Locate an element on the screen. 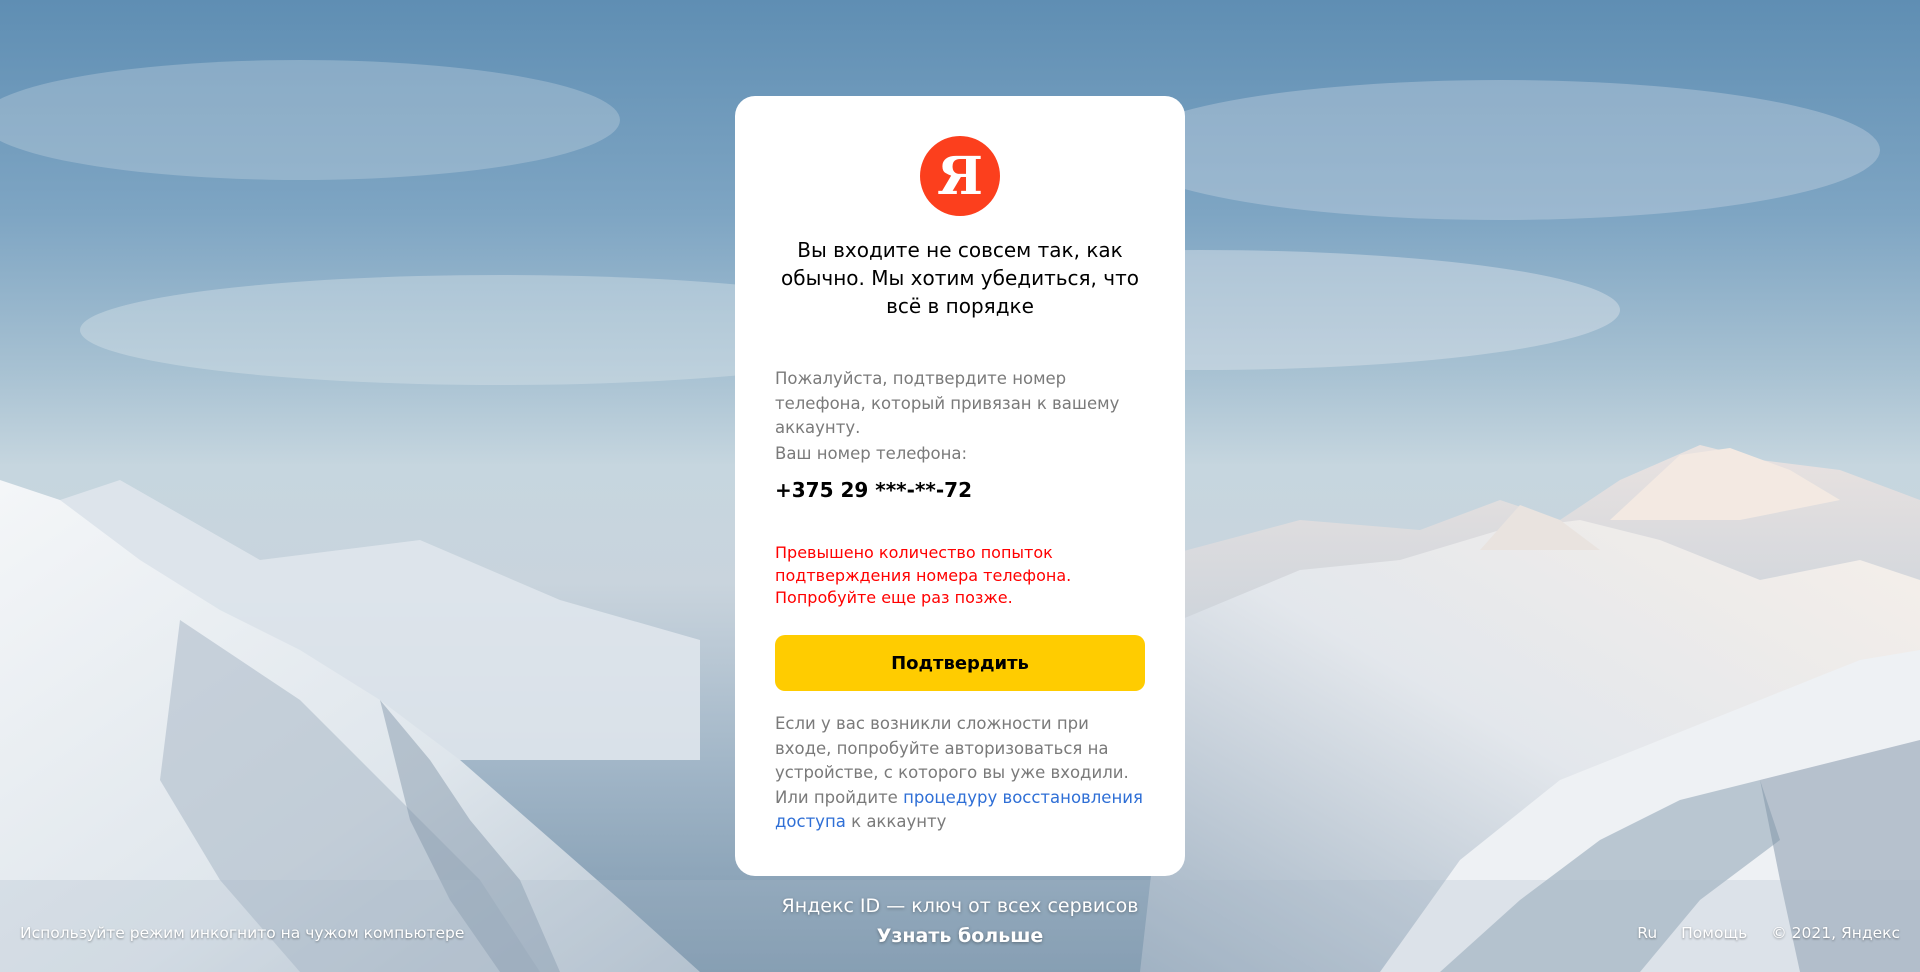 The height and width of the screenshot is (972, 1920). learn-more-link: Узнать больше is located at coordinates (960, 936).